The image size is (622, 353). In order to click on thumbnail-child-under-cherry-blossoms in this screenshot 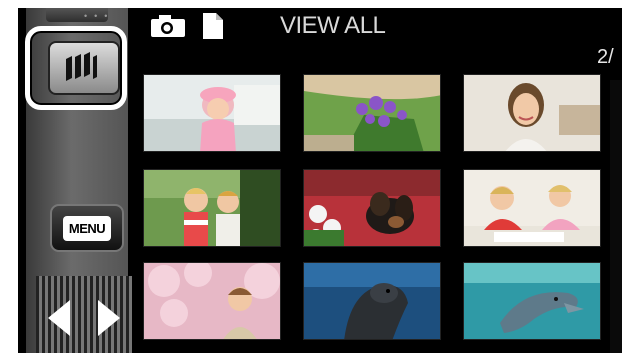, I will do `click(212, 301)`.